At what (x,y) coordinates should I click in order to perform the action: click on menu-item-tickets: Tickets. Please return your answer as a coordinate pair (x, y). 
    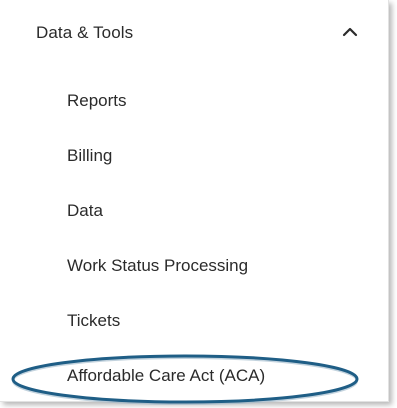
    Looking at the image, I should click on (194, 322).